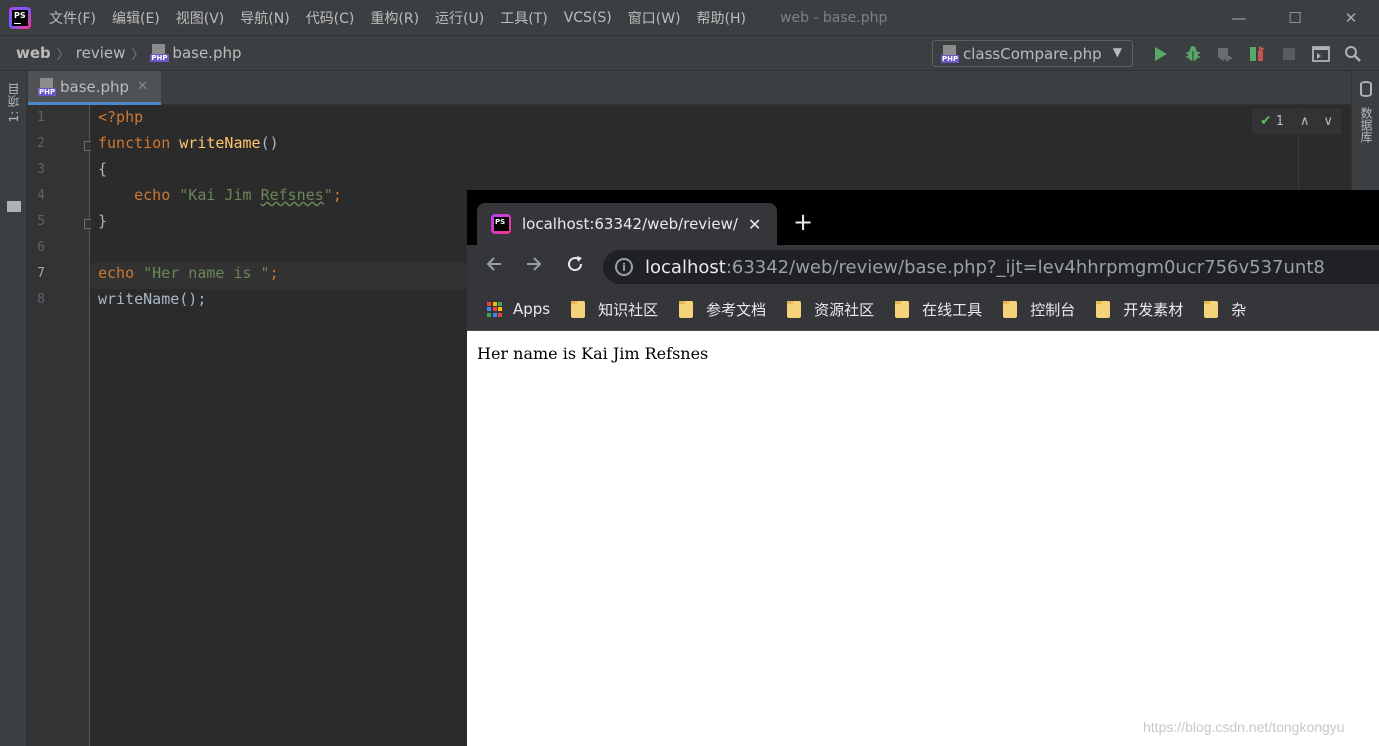 The height and width of the screenshot is (746, 1379). What do you see at coordinates (220, 143) in the screenshot?
I see `code-token: writeName` at bounding box center [220, 143].